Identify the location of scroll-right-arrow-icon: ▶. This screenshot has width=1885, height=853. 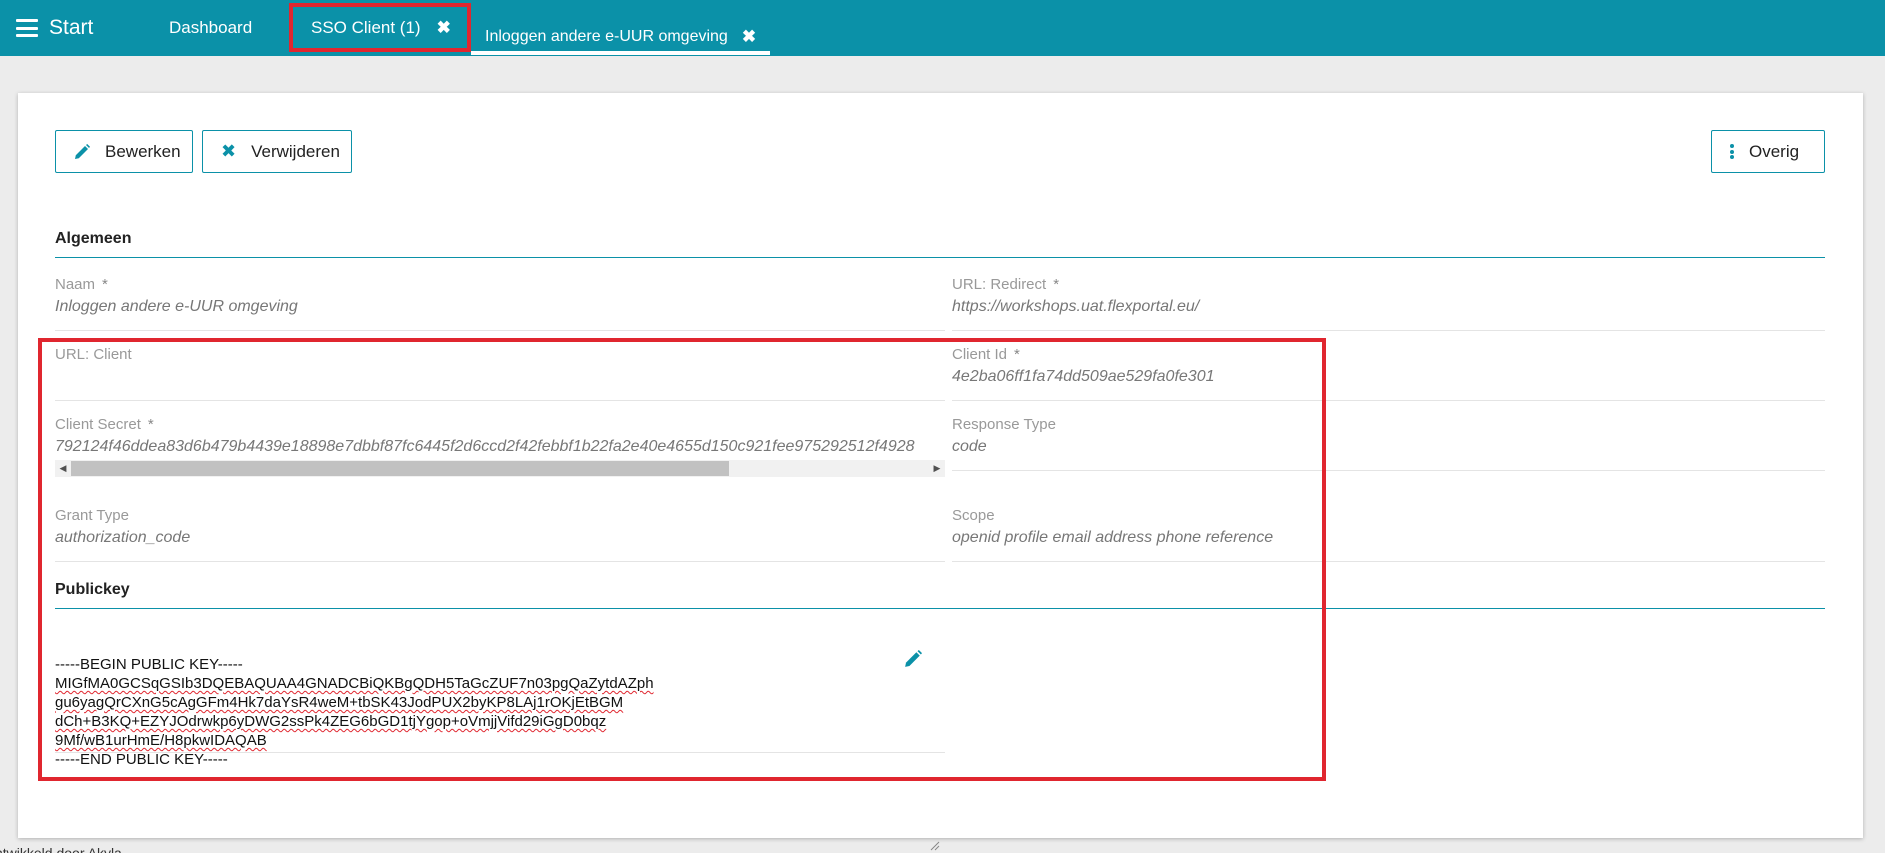
(937, 468).